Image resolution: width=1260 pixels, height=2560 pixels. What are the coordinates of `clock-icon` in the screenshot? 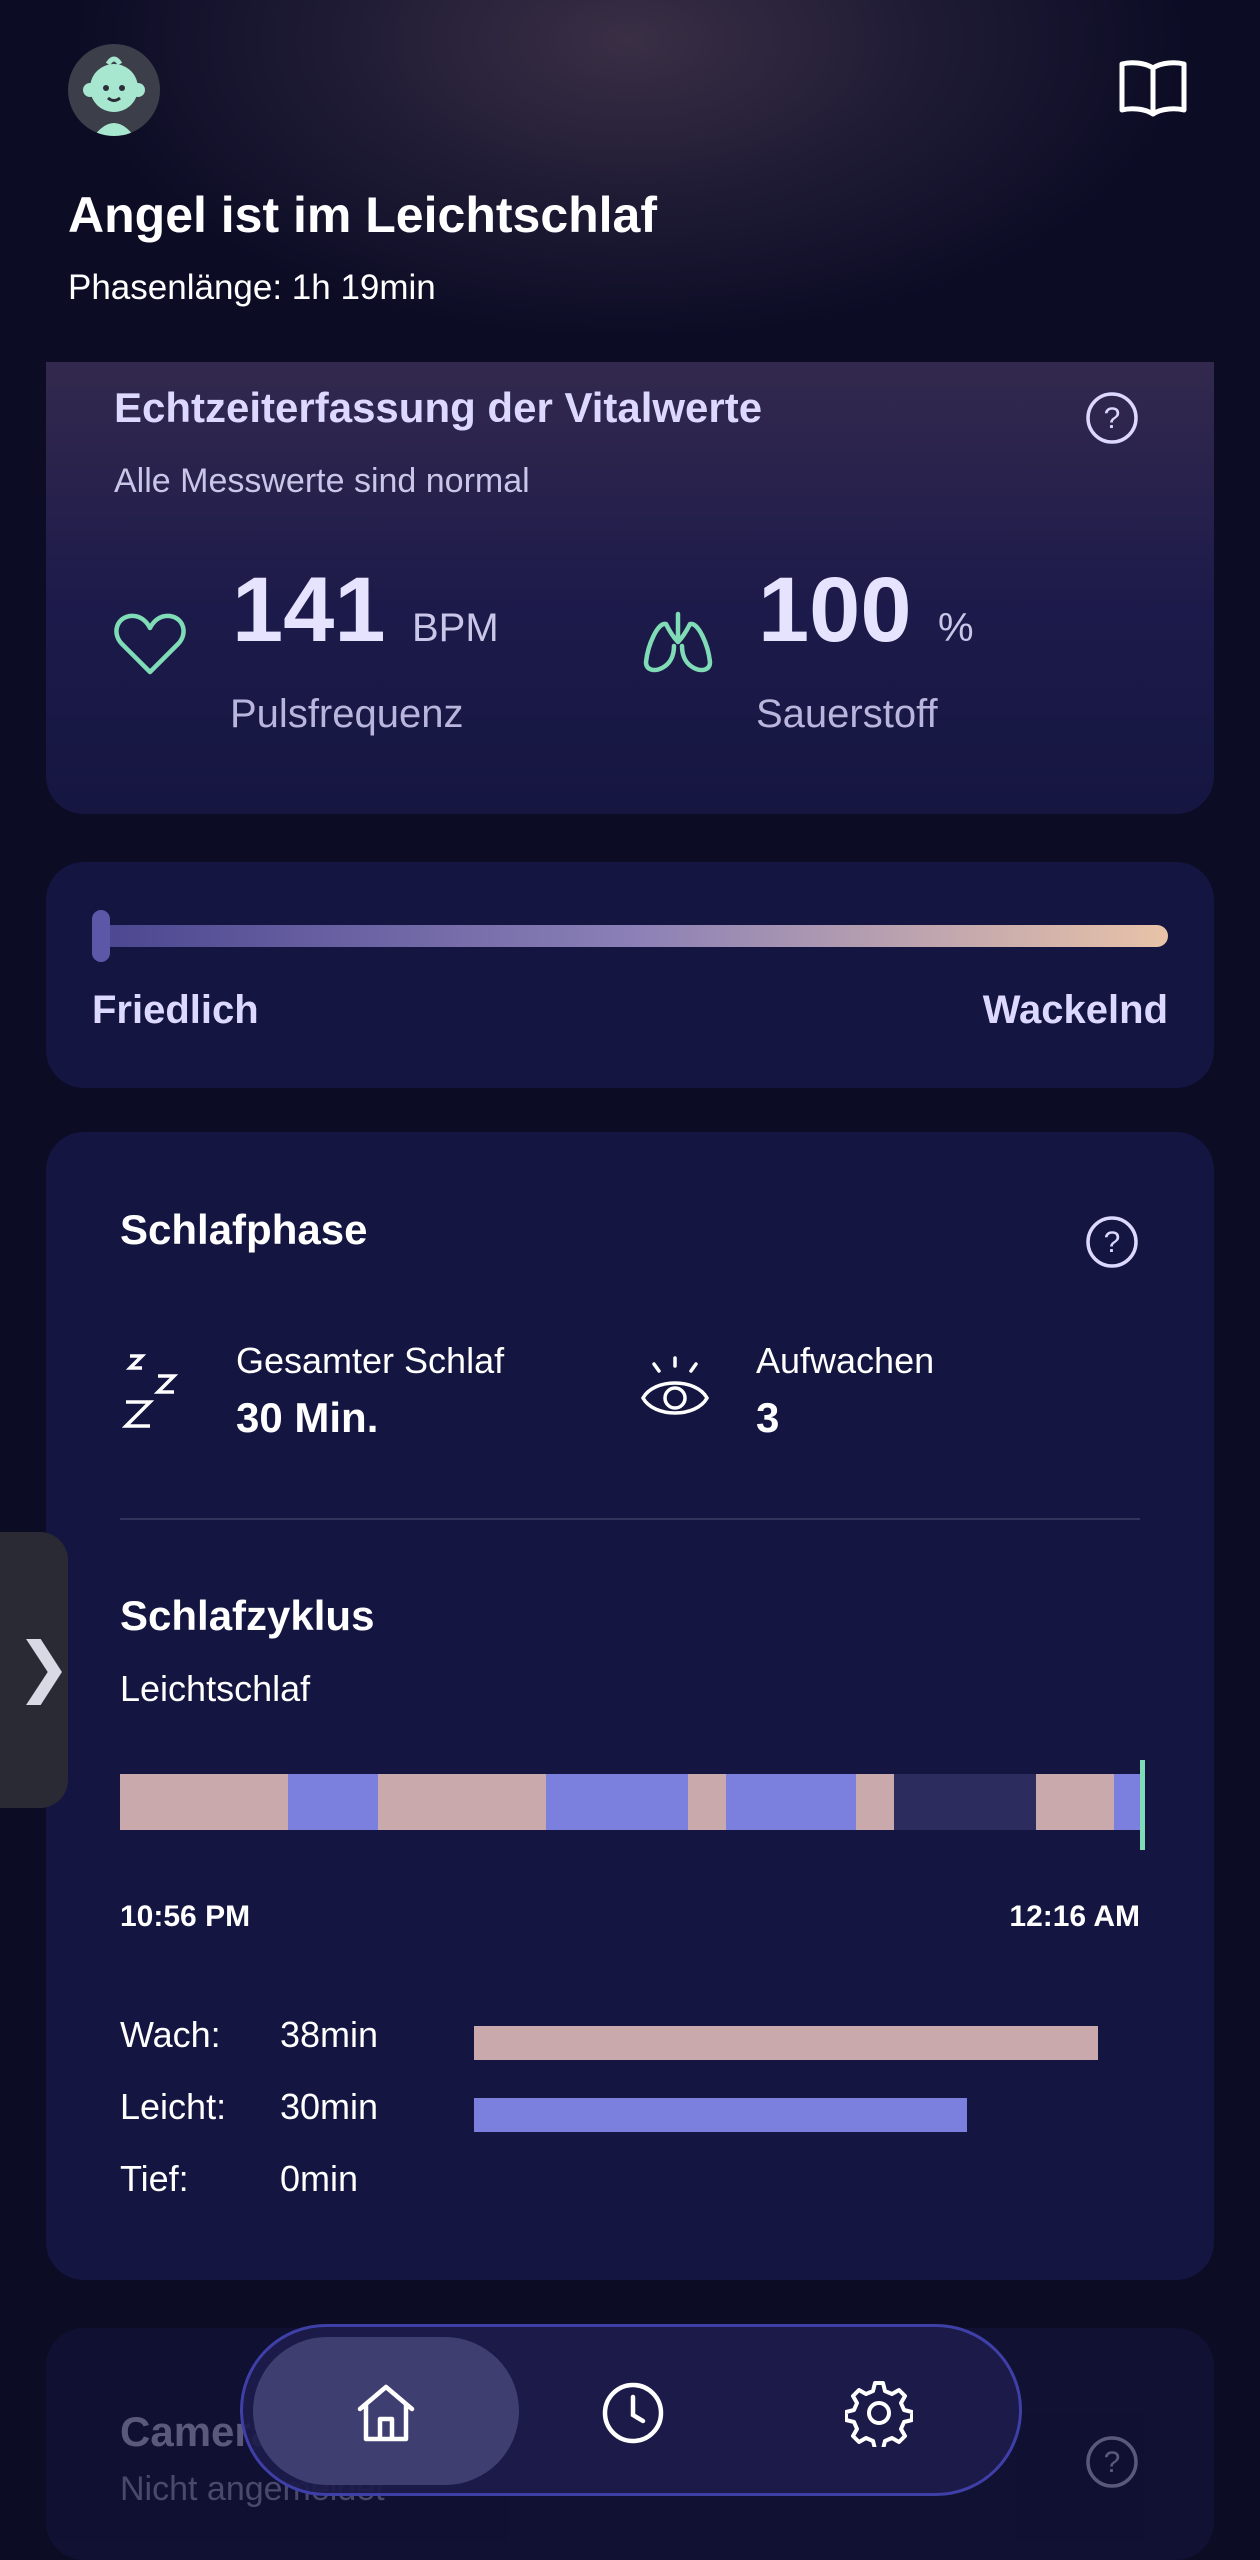 It's located at (633, 2413).